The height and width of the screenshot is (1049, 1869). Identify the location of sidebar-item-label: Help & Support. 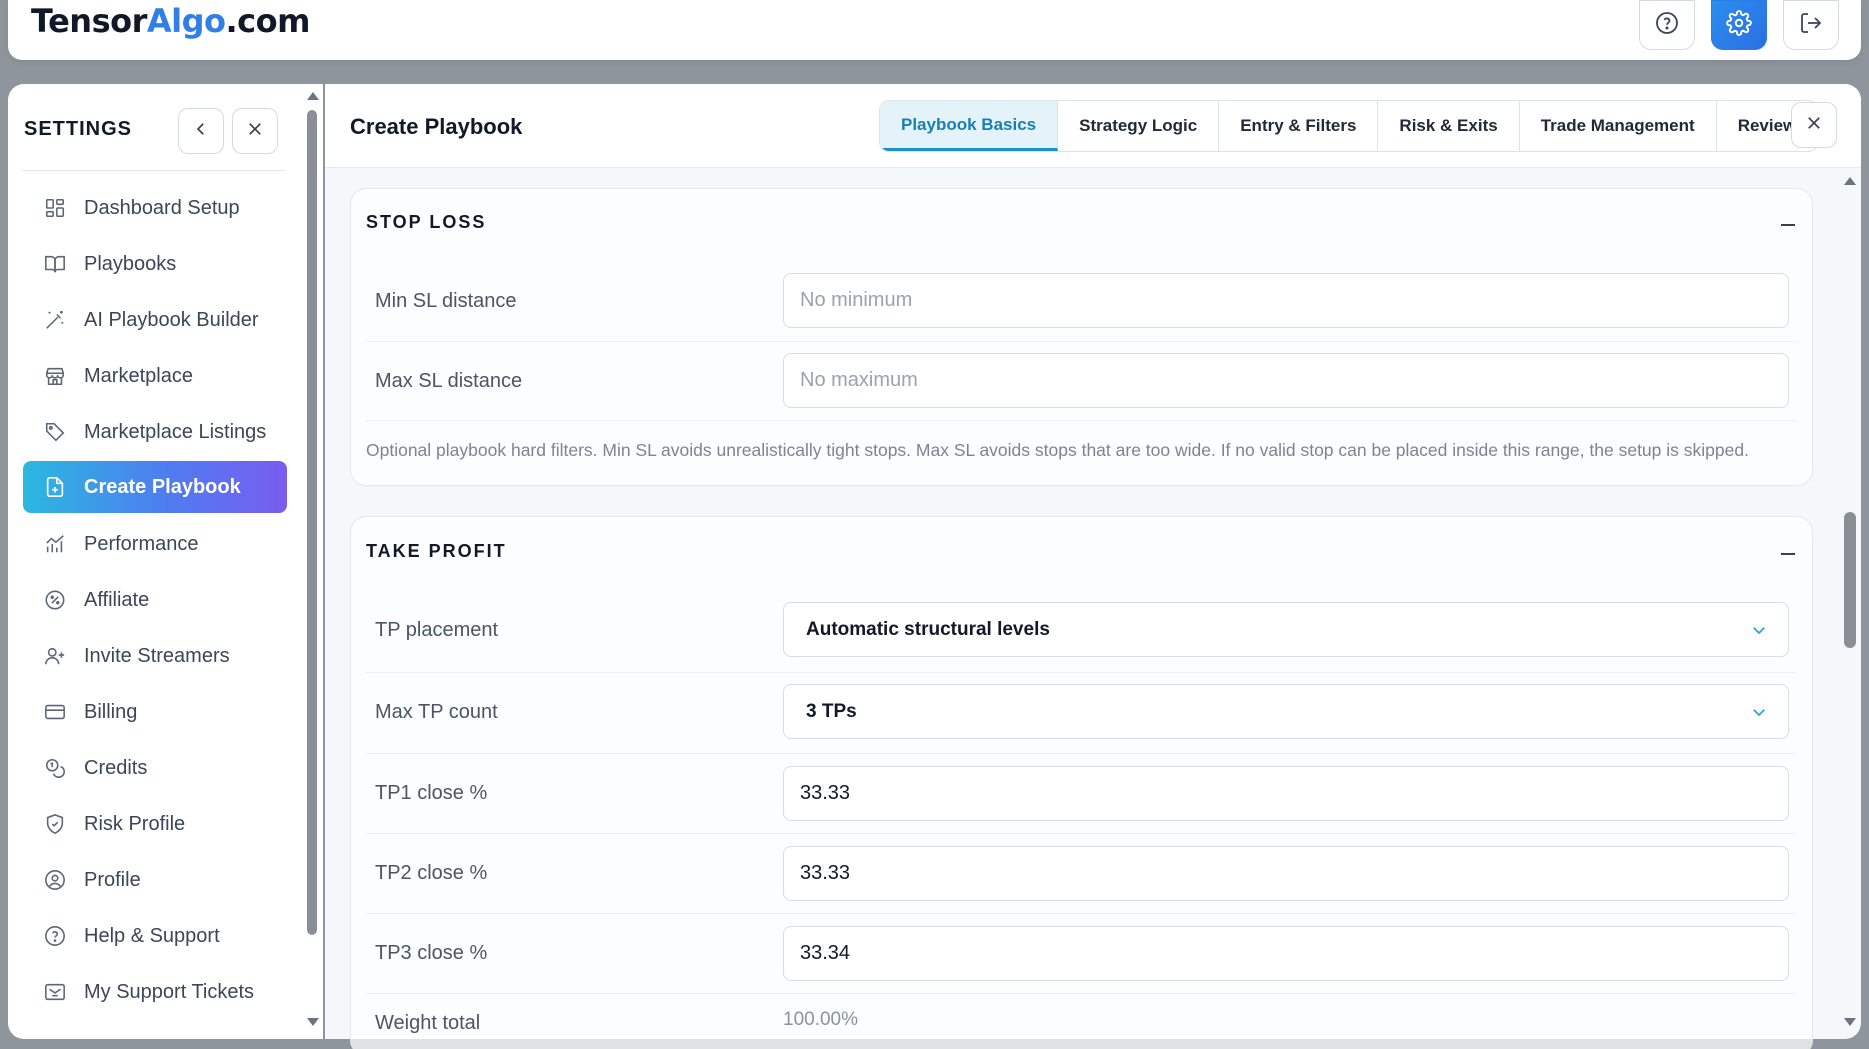
(152, 935).